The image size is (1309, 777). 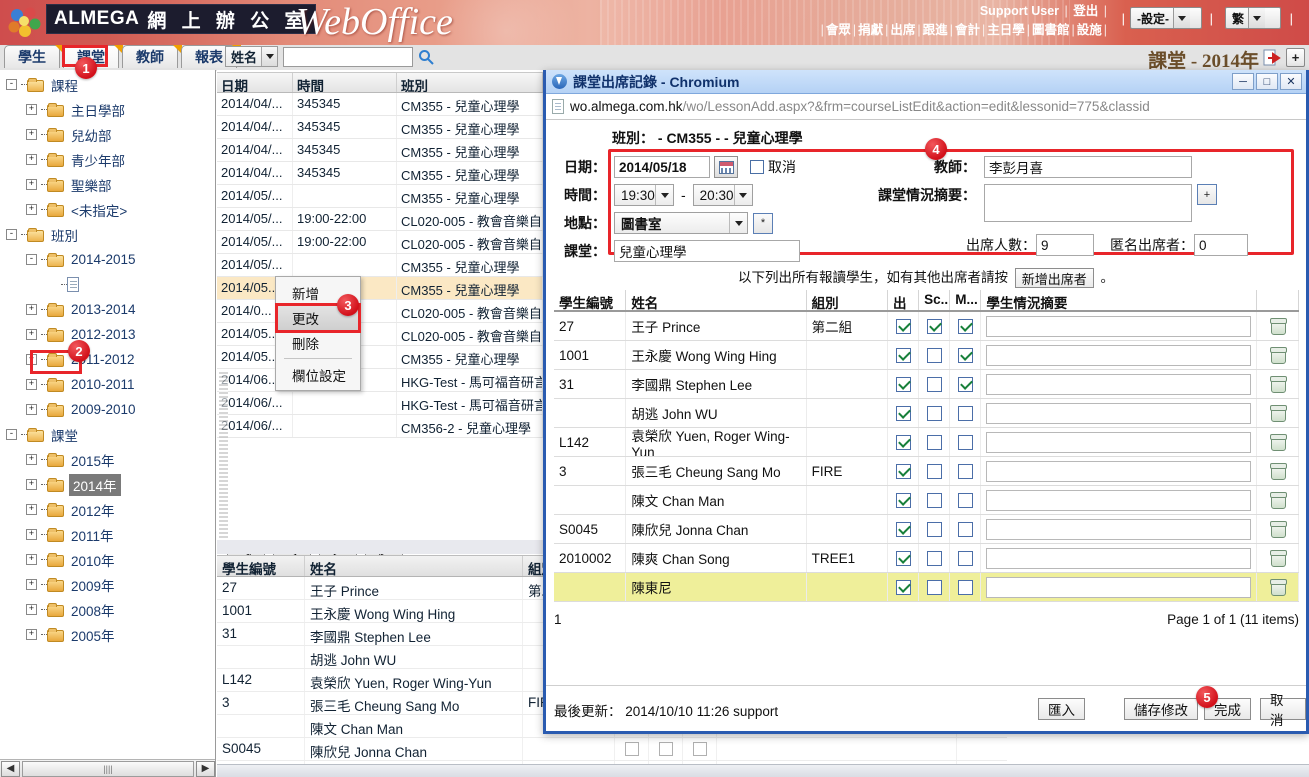 What do you see at coordinates (662, 167) in the screenshot?
I see `date-input: 2014/05/18` at bounding box center [662, 167].